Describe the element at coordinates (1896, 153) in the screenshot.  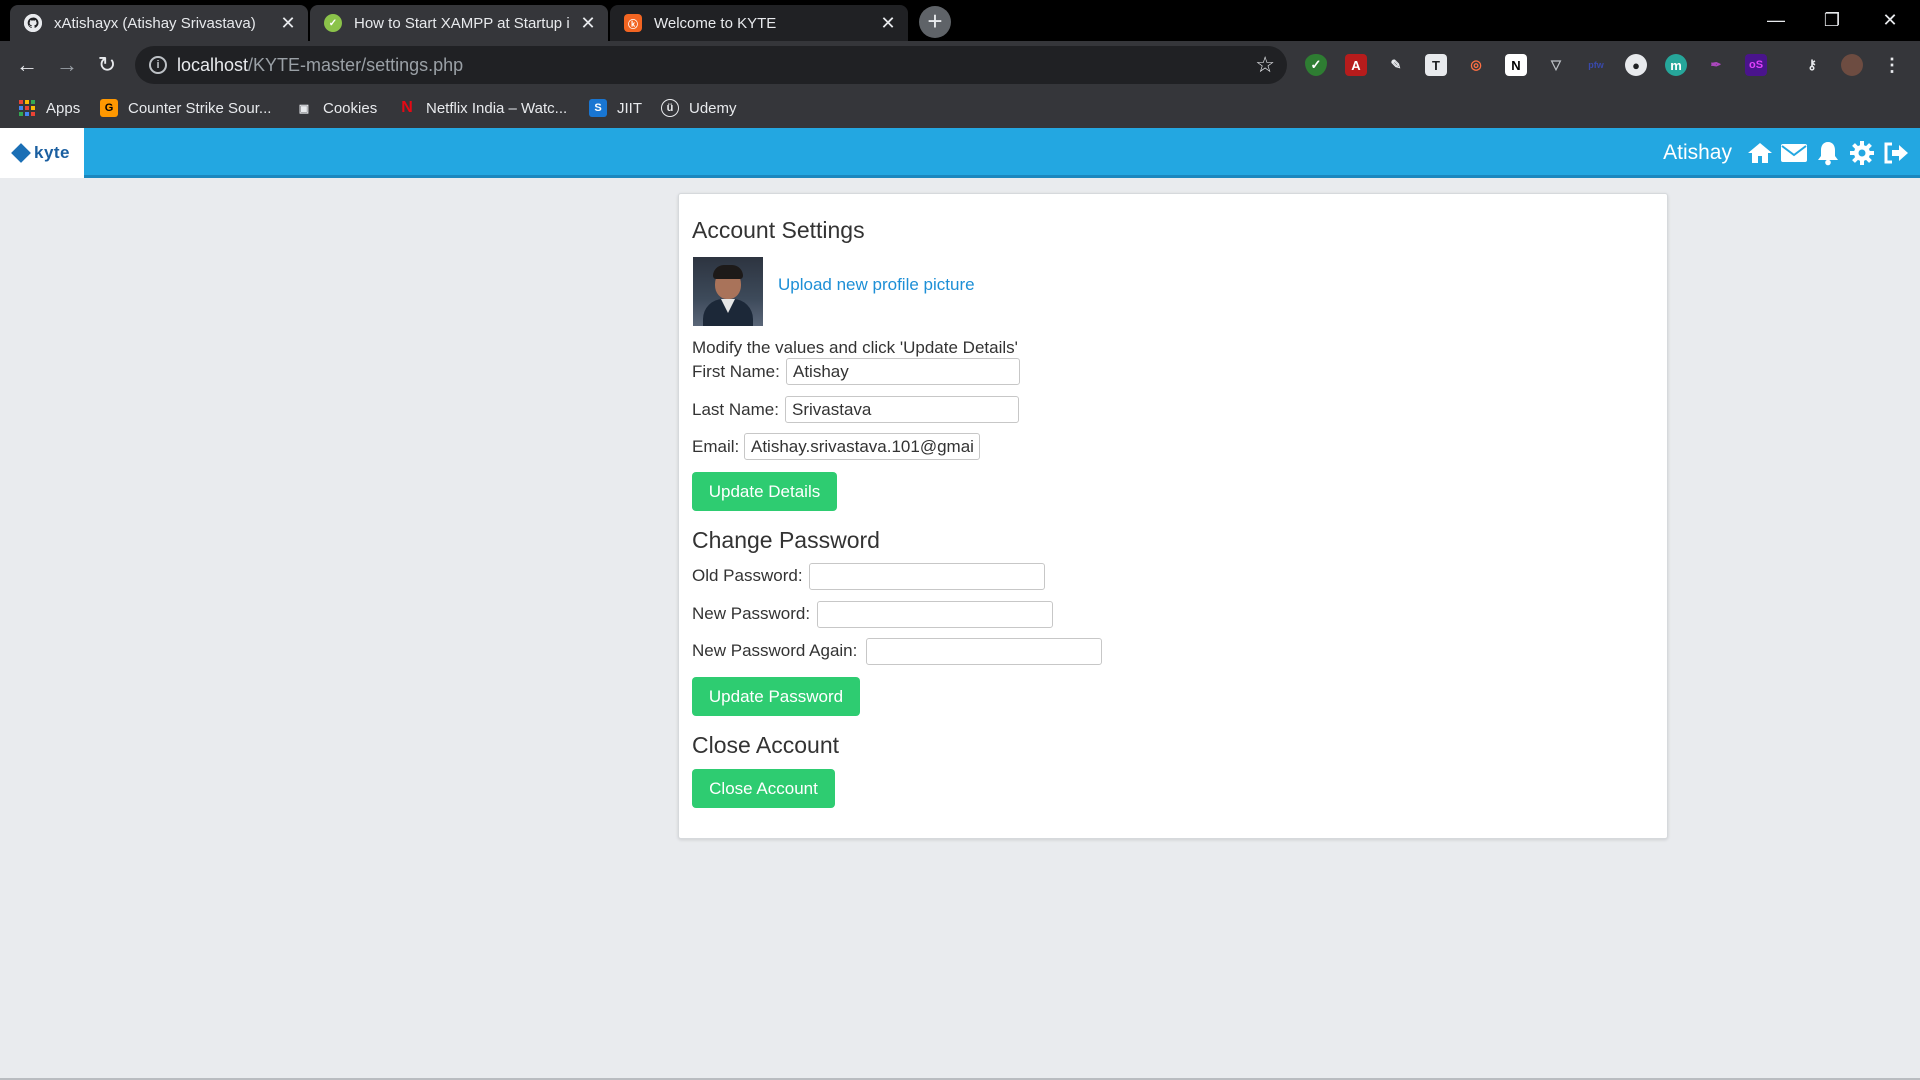
I see `logout-icon` at that location.